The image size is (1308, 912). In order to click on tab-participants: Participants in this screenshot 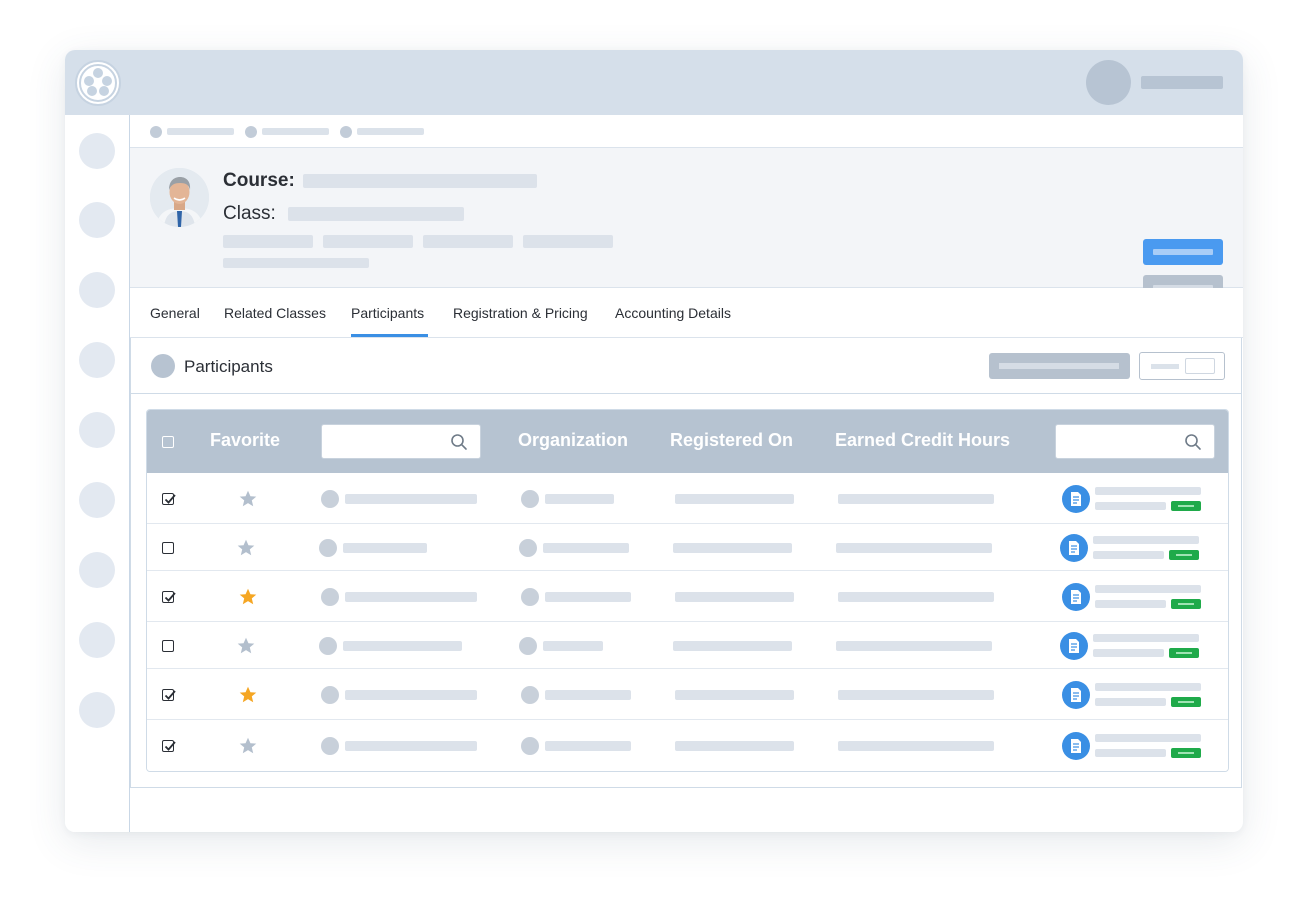, I will do `click(387, 313)`.